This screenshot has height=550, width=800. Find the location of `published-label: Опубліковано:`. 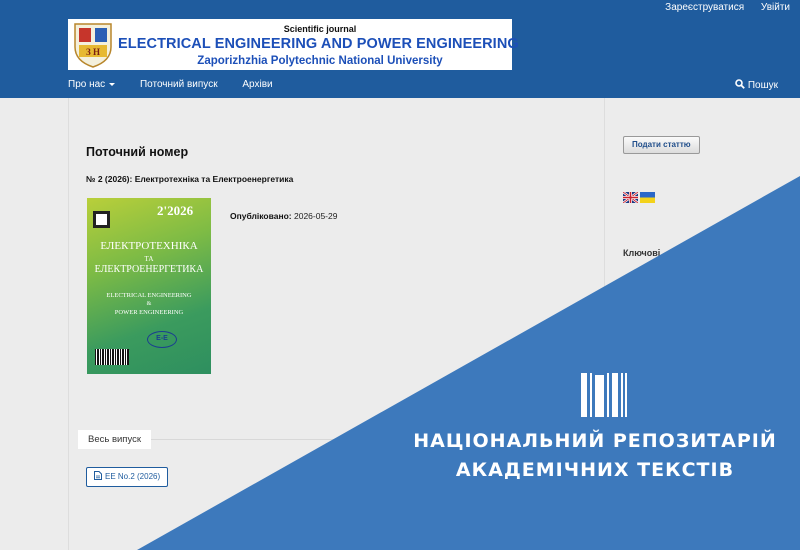

published-label: Опубліковано: is located at coordinates (261, 216).